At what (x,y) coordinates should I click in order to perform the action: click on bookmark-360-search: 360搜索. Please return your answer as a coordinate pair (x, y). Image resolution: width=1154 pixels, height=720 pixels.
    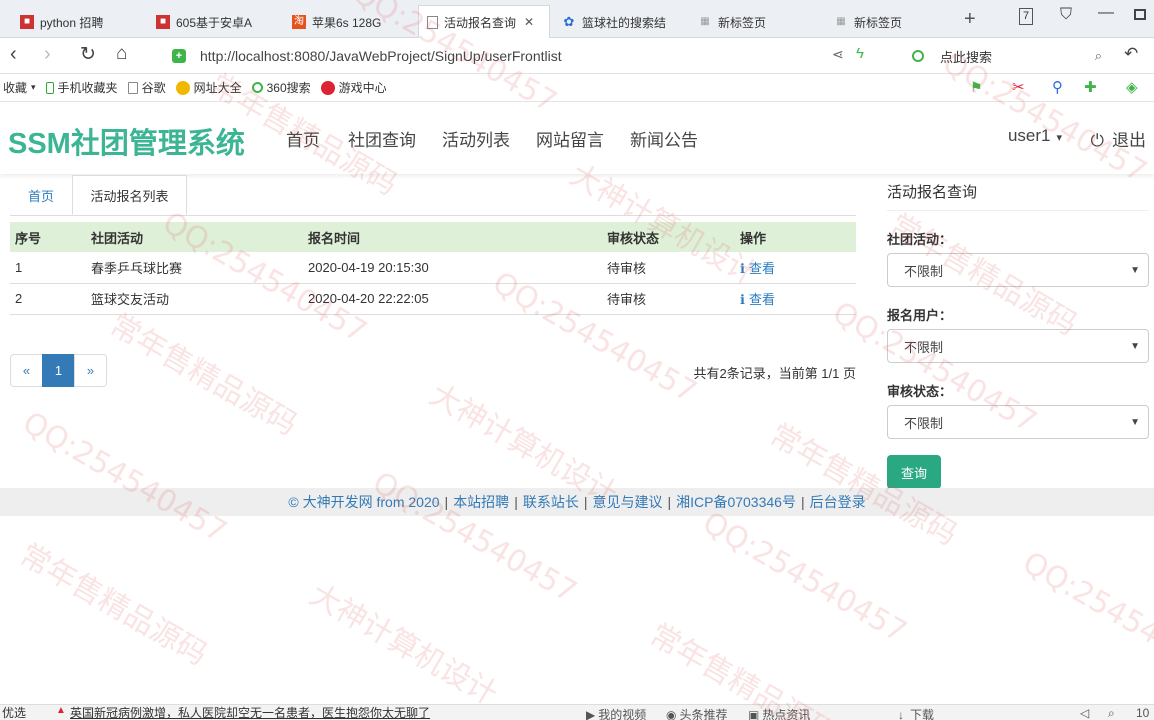
    Looking at the image, I should click on (281, 87).